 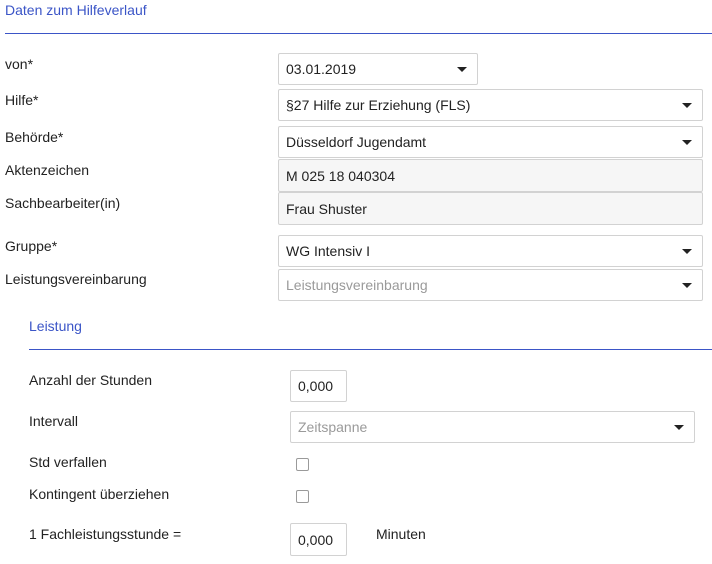 What do you see at coordinates (105, 534) in the screenshot?
I see `fachleistungsstunde-label: 1 Fachleistungsstunde =` at bounding box center [105, 534].